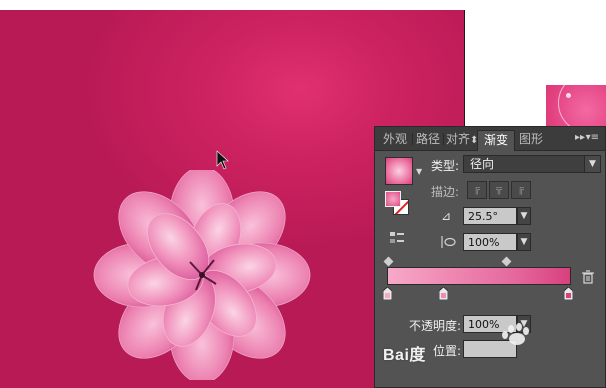  Describe the element at coordinates (490, 216) in the screenshot. I see `angle-input: 25.5°` at that location.